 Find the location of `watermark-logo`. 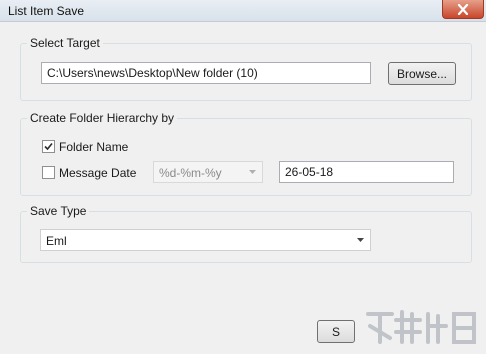

watermark-logo is located at coordinates (421, 327).